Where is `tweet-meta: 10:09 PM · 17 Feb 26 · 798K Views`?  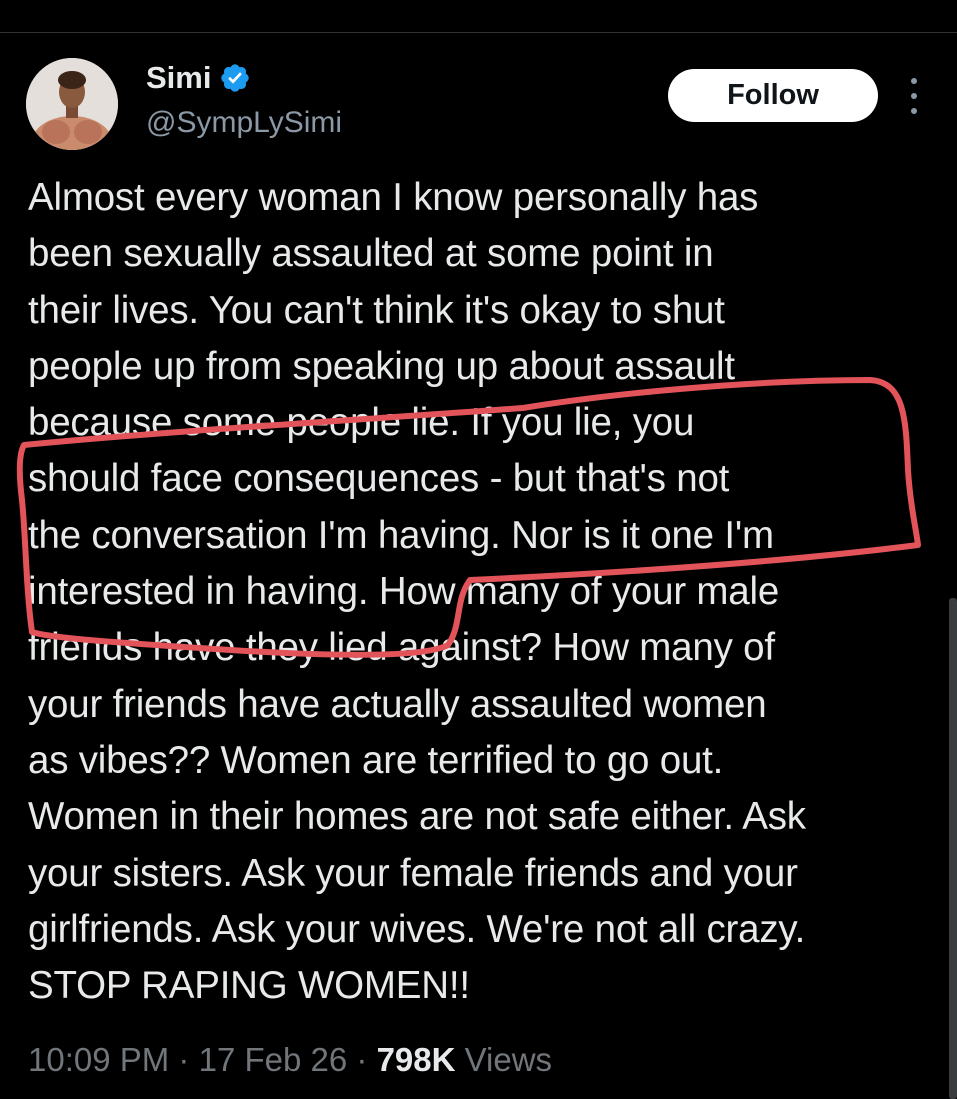
tweet-meta: 10:09 PM · 17 Feb 26 · 798K Views is located at coordinates (290, 1060).